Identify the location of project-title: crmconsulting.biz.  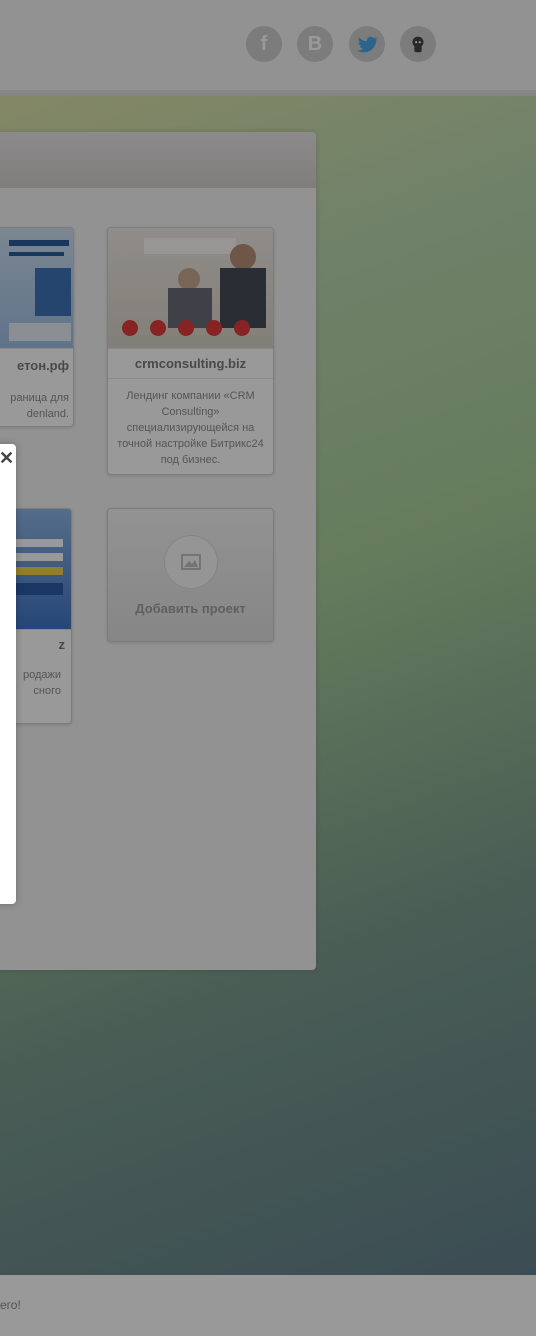
(190, 363).